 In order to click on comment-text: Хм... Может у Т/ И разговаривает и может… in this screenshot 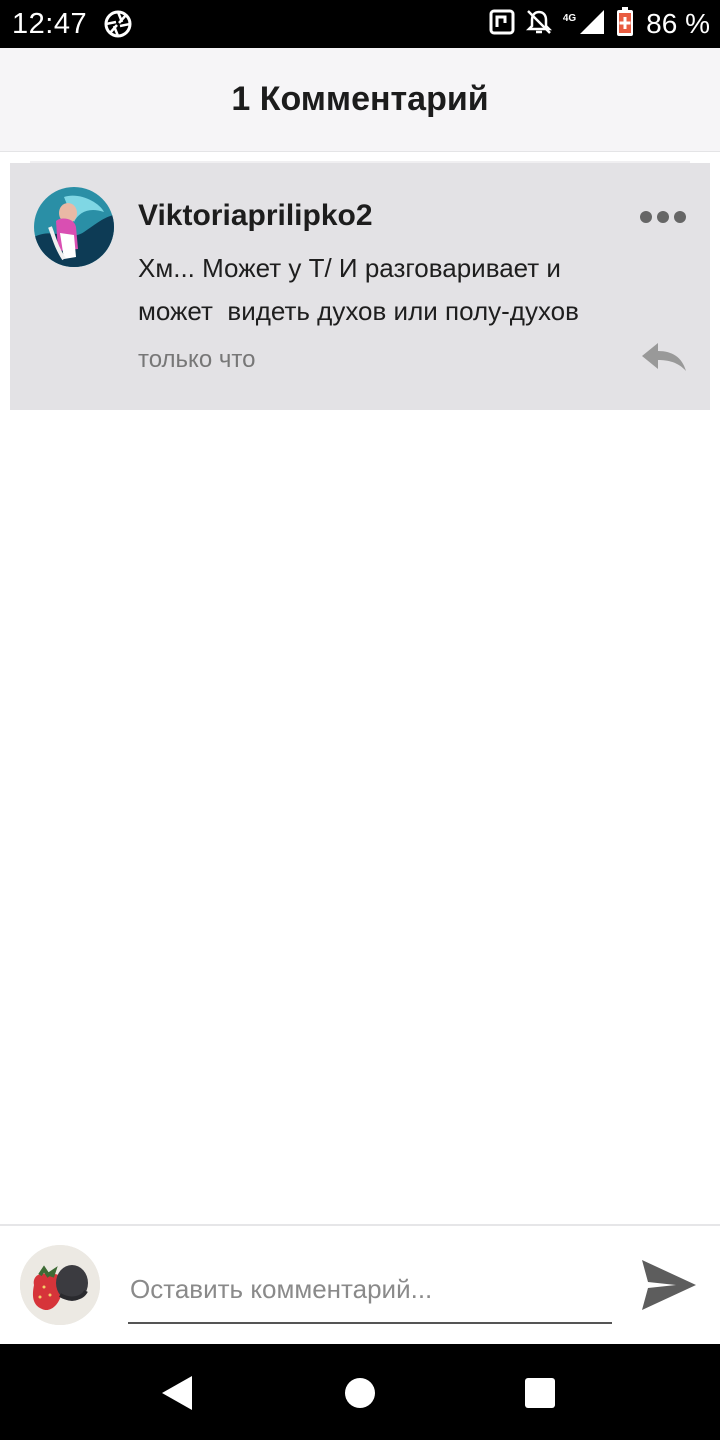, I will do `click(358, 289)`.